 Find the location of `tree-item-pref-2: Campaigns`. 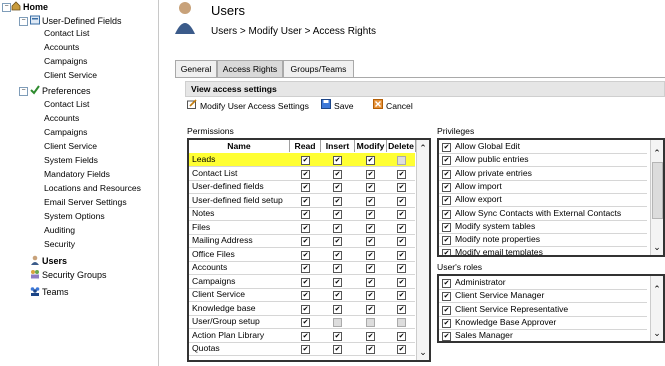

tree-item-pref-2: Campaigns is located at coordinates (65, 132).